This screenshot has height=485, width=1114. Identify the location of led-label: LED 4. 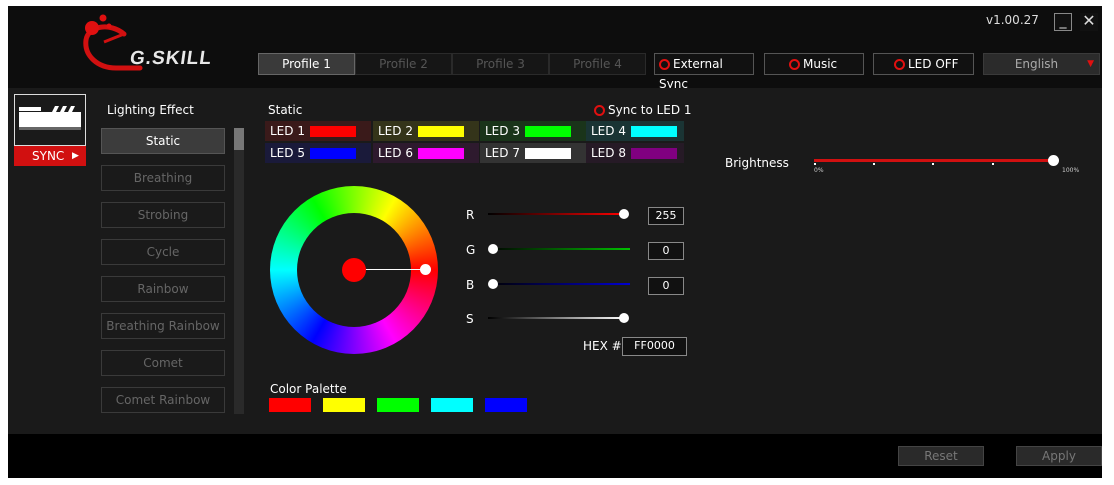
(608, 131).